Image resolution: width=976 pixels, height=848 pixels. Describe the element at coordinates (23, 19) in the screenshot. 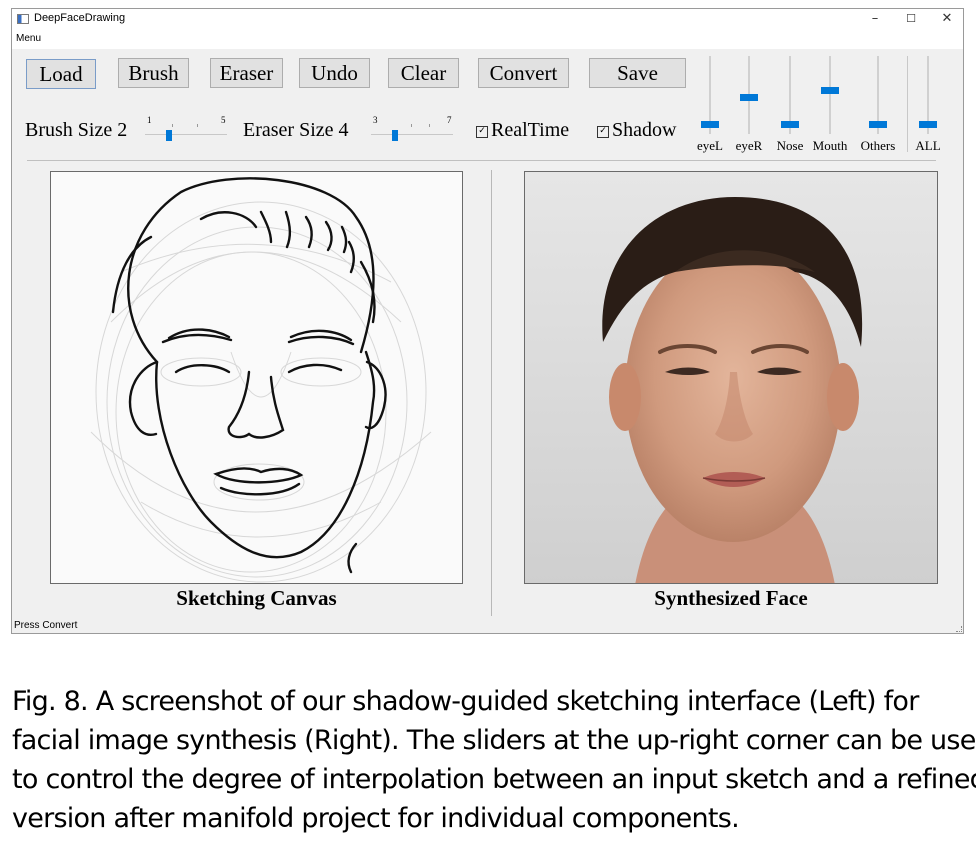

I see `app-icon` at that location.